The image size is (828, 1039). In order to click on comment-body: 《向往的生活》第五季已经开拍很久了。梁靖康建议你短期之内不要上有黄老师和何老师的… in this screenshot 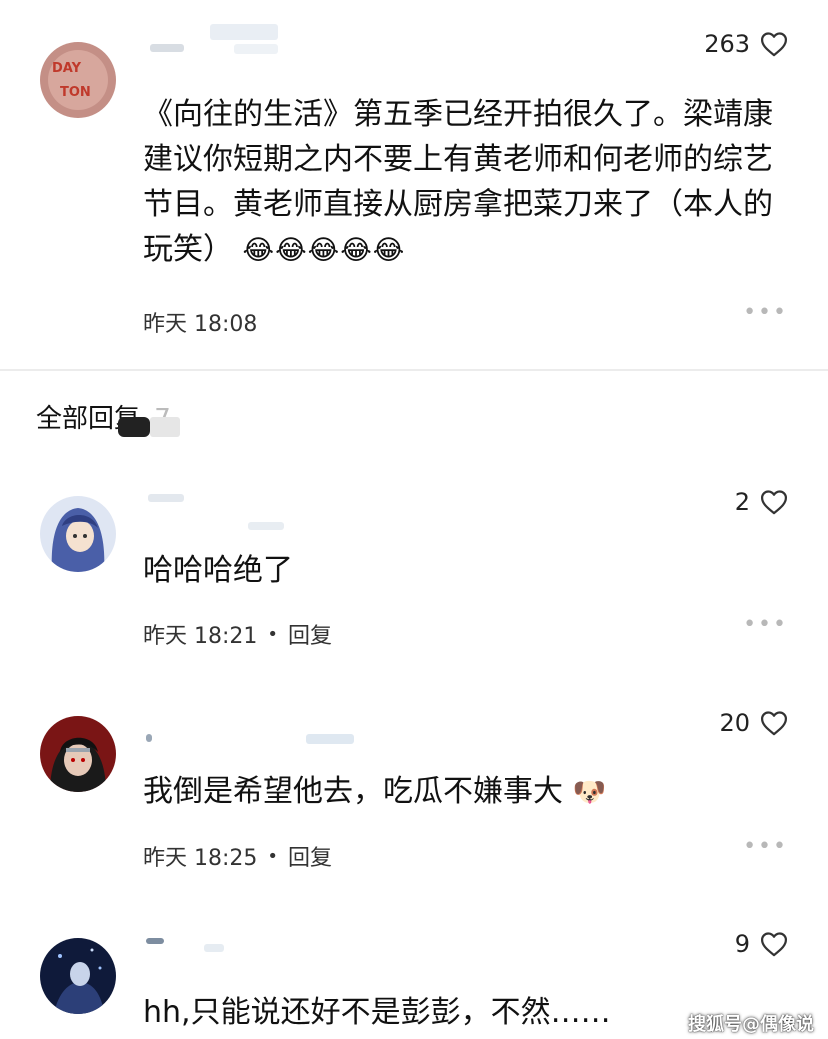, I will do `click(458, 182)`.